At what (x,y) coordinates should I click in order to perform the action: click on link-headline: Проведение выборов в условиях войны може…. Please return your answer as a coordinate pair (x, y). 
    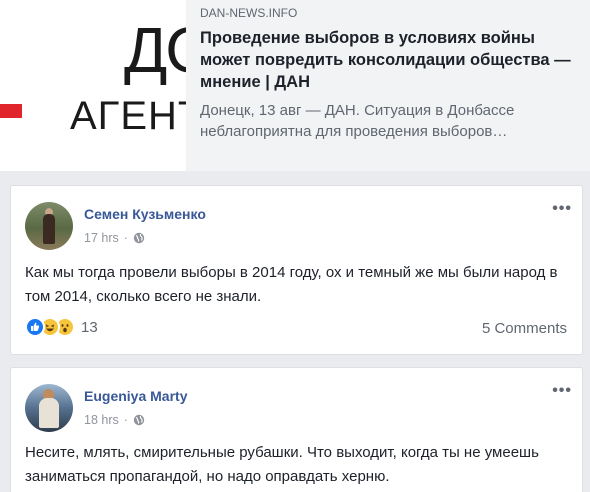
    Looking at the image, I should click on (392, 60).